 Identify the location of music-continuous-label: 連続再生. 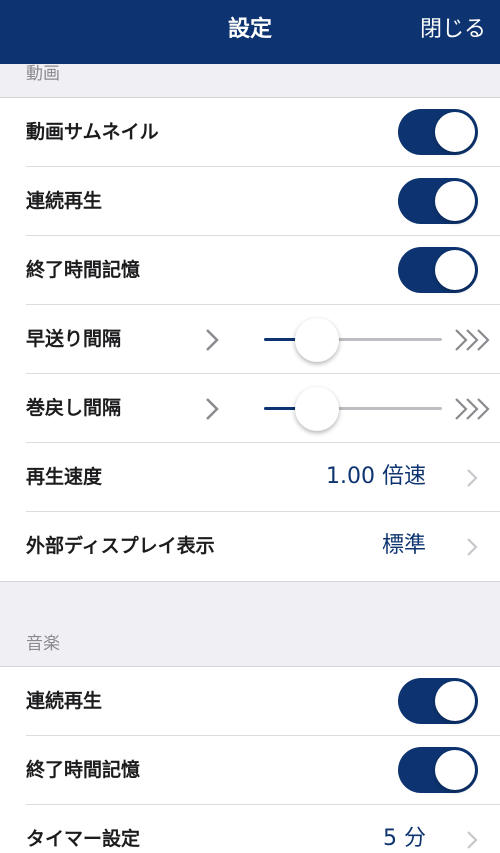
(64, 701).